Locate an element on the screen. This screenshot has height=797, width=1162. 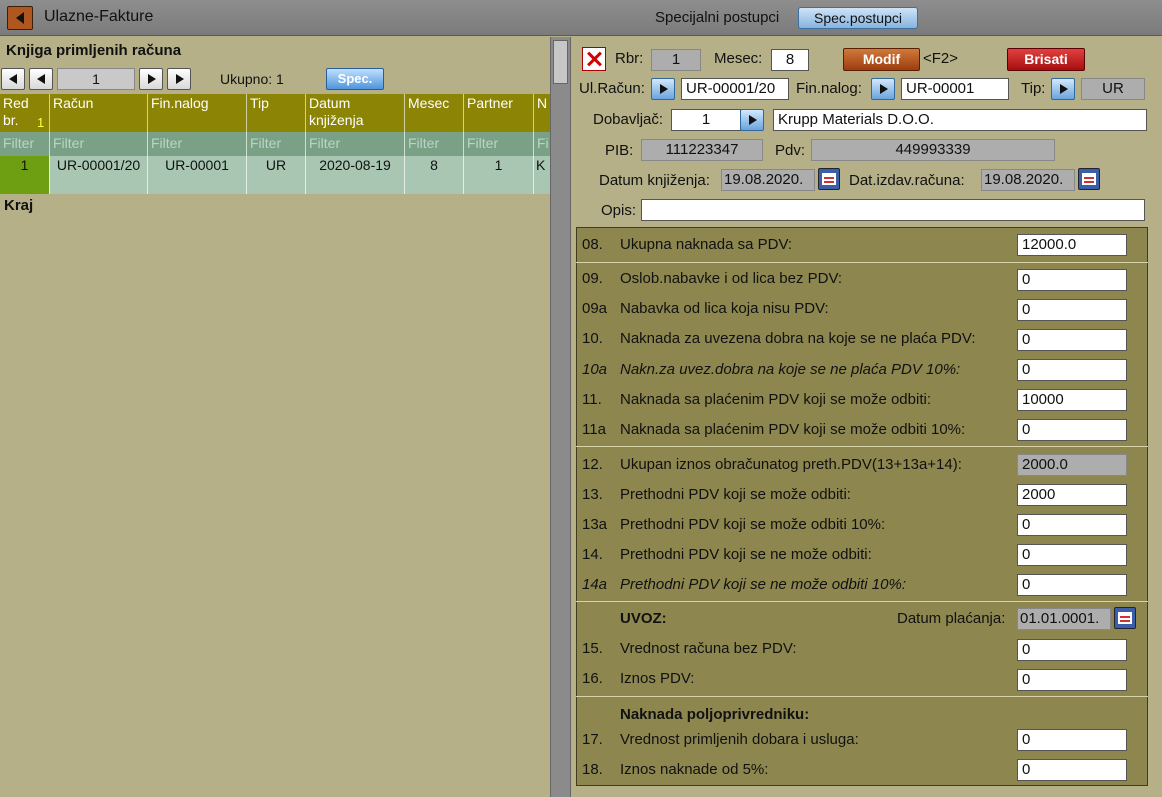
row-15-number: 15. is located at coordinates (592, 648).